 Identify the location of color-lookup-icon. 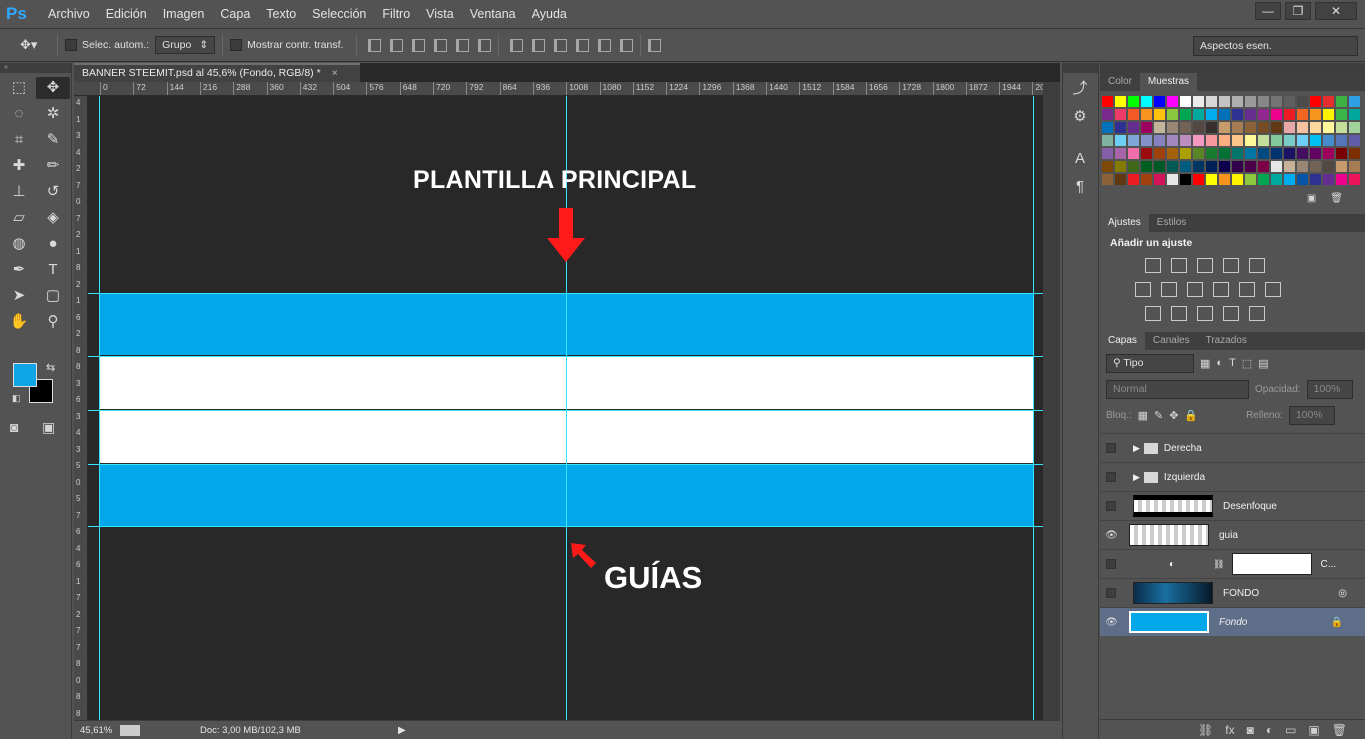
(1273, 289).